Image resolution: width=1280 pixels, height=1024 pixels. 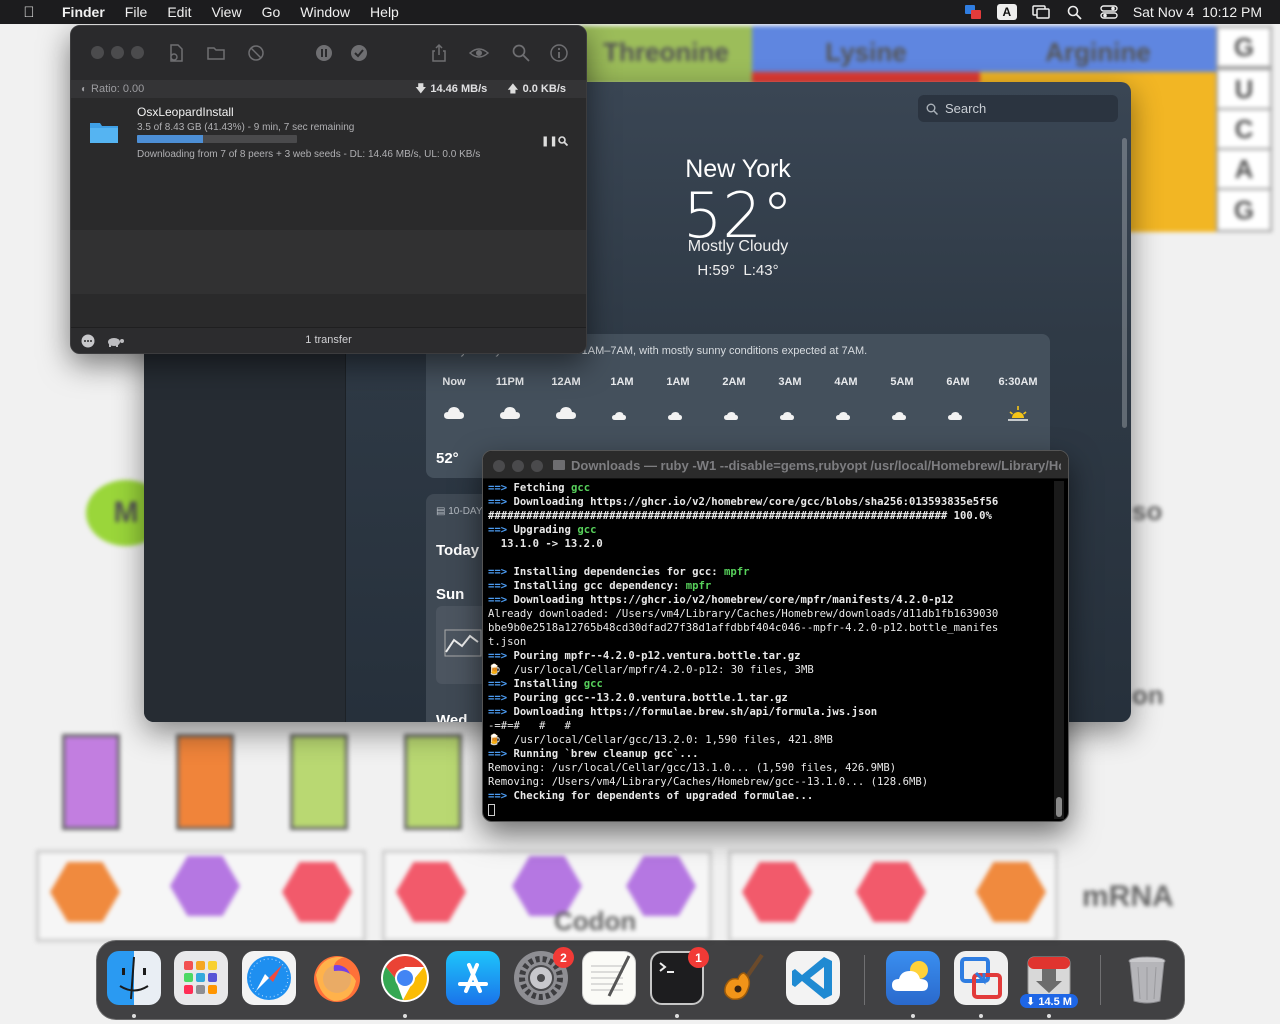 What do you see at coordinates (678, 382) in the screenshot?
I see `hour-label: 1AM` at bounding box center [678, 382].